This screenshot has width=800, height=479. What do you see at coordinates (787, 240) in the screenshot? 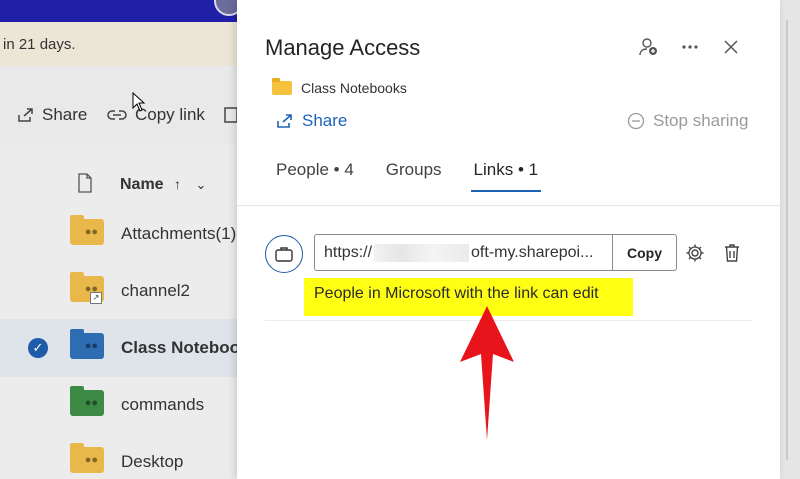
I see `scrollbar` at bounding box center [787, 240].